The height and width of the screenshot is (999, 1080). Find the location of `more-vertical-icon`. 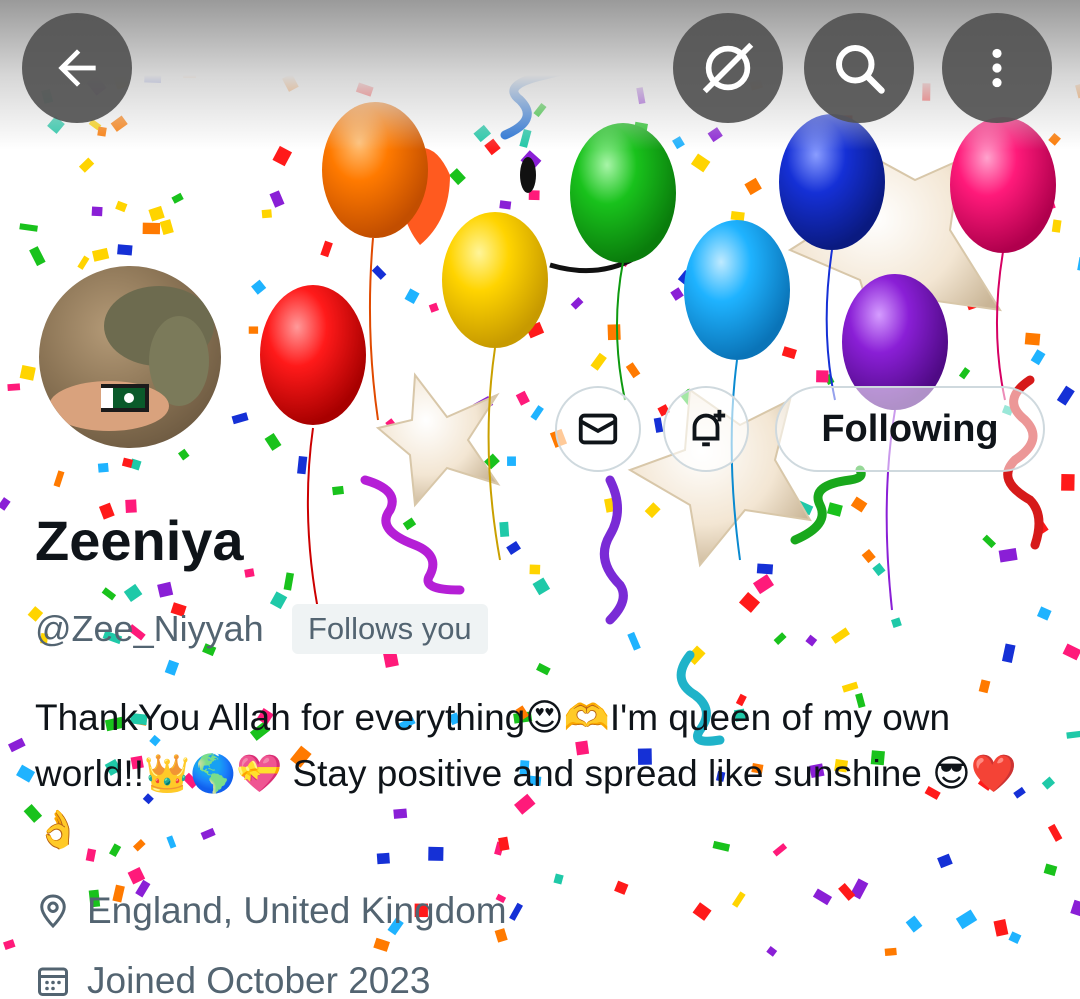

more-vertical-icon is located at coordinates (997, 68).